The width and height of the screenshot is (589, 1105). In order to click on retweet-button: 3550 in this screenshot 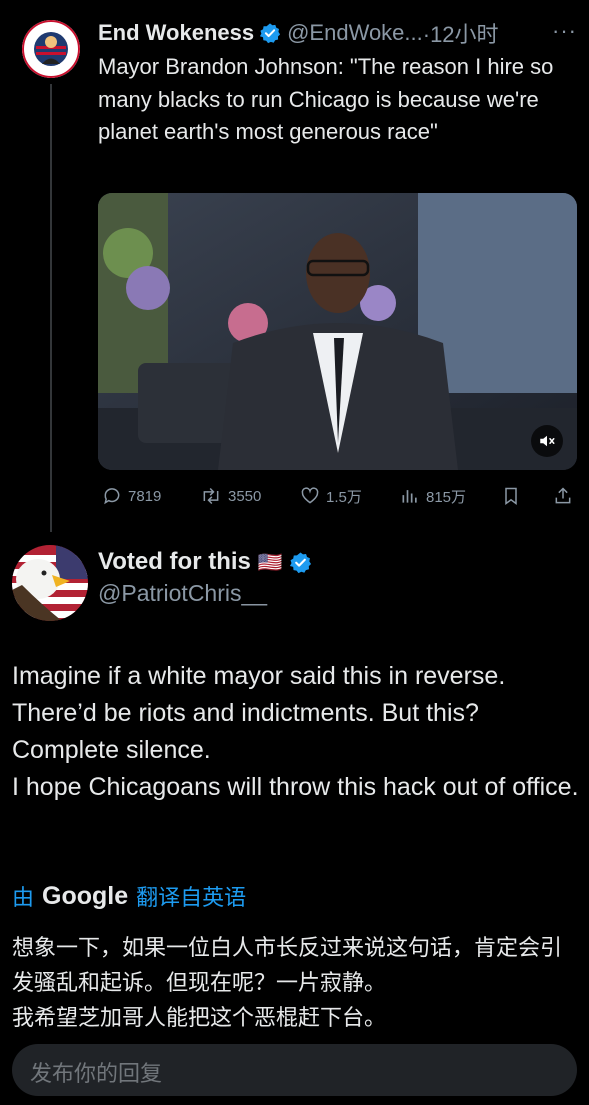, I will do `click(230, 496)`.